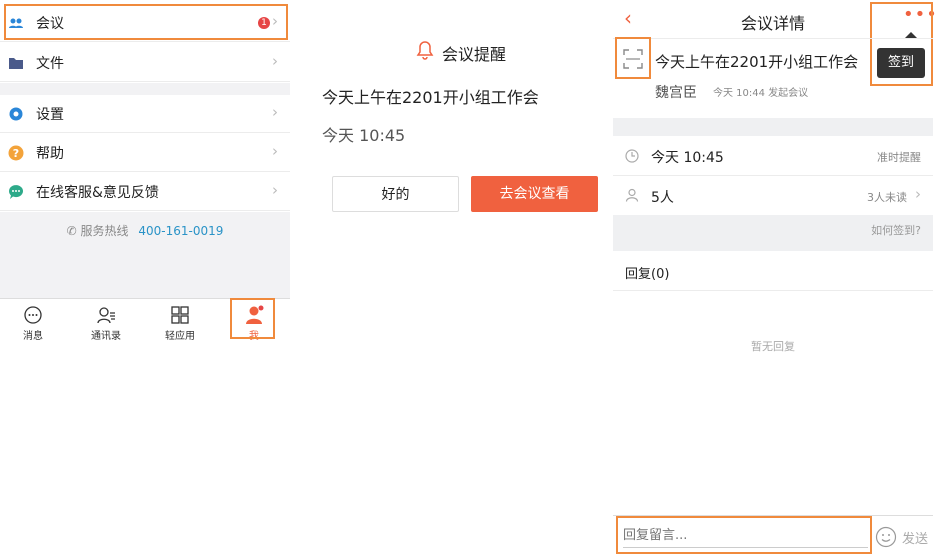 The width and height of the screenshot is (936, 560). What do you see at coordinates (104, 231) in the screenshot?
I see `hotline-label: 服务热线` at bounding box center [104, 231].